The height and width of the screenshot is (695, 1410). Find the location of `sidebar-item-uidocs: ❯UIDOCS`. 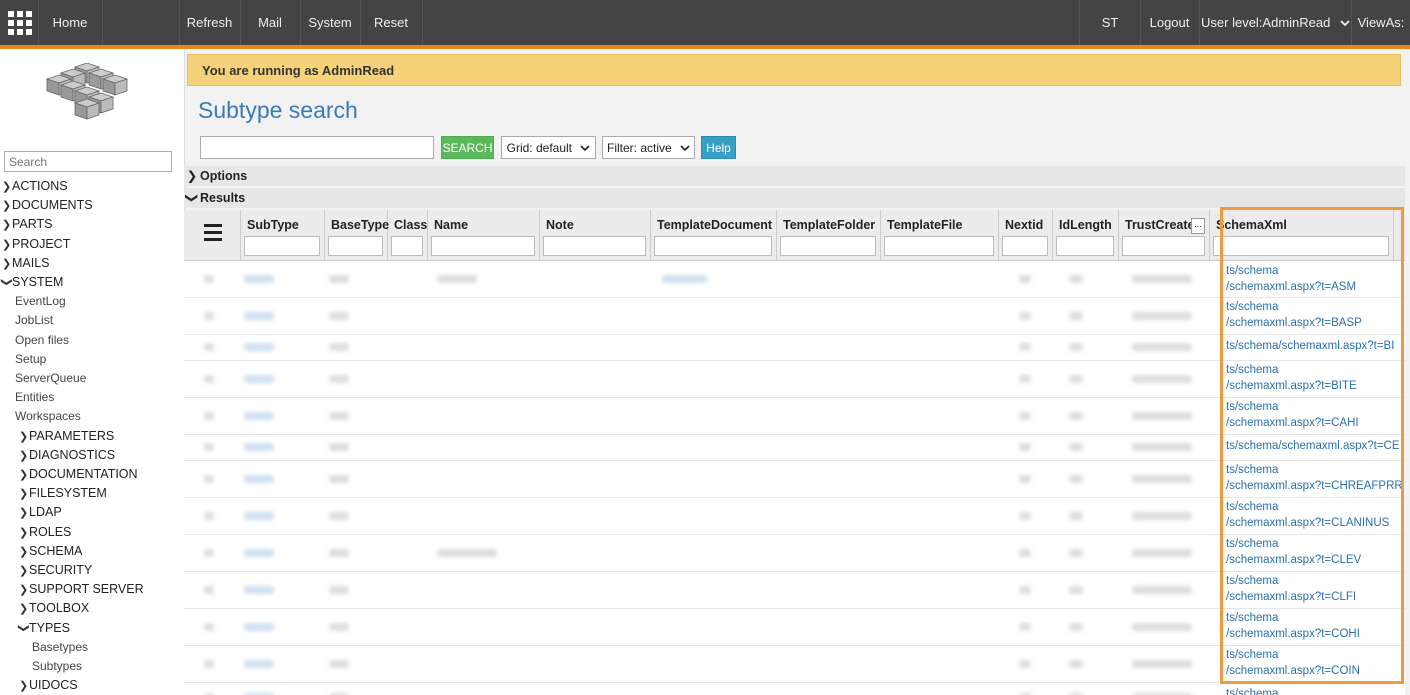

sidebar-item-uidocs: ❯UIDOCS is located at coordinates (48, 685).